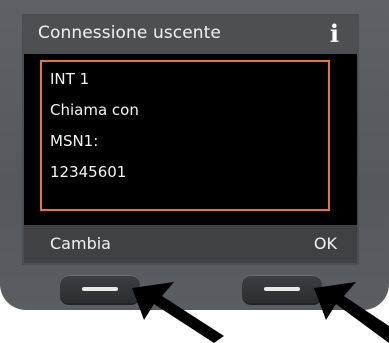 Image resolution: width=389 pixels, height=343 pixels. What do you see at coordinates (70, 79) in the screenshot?
I see `message-line: INT 1` at bounding box center [70, 79].